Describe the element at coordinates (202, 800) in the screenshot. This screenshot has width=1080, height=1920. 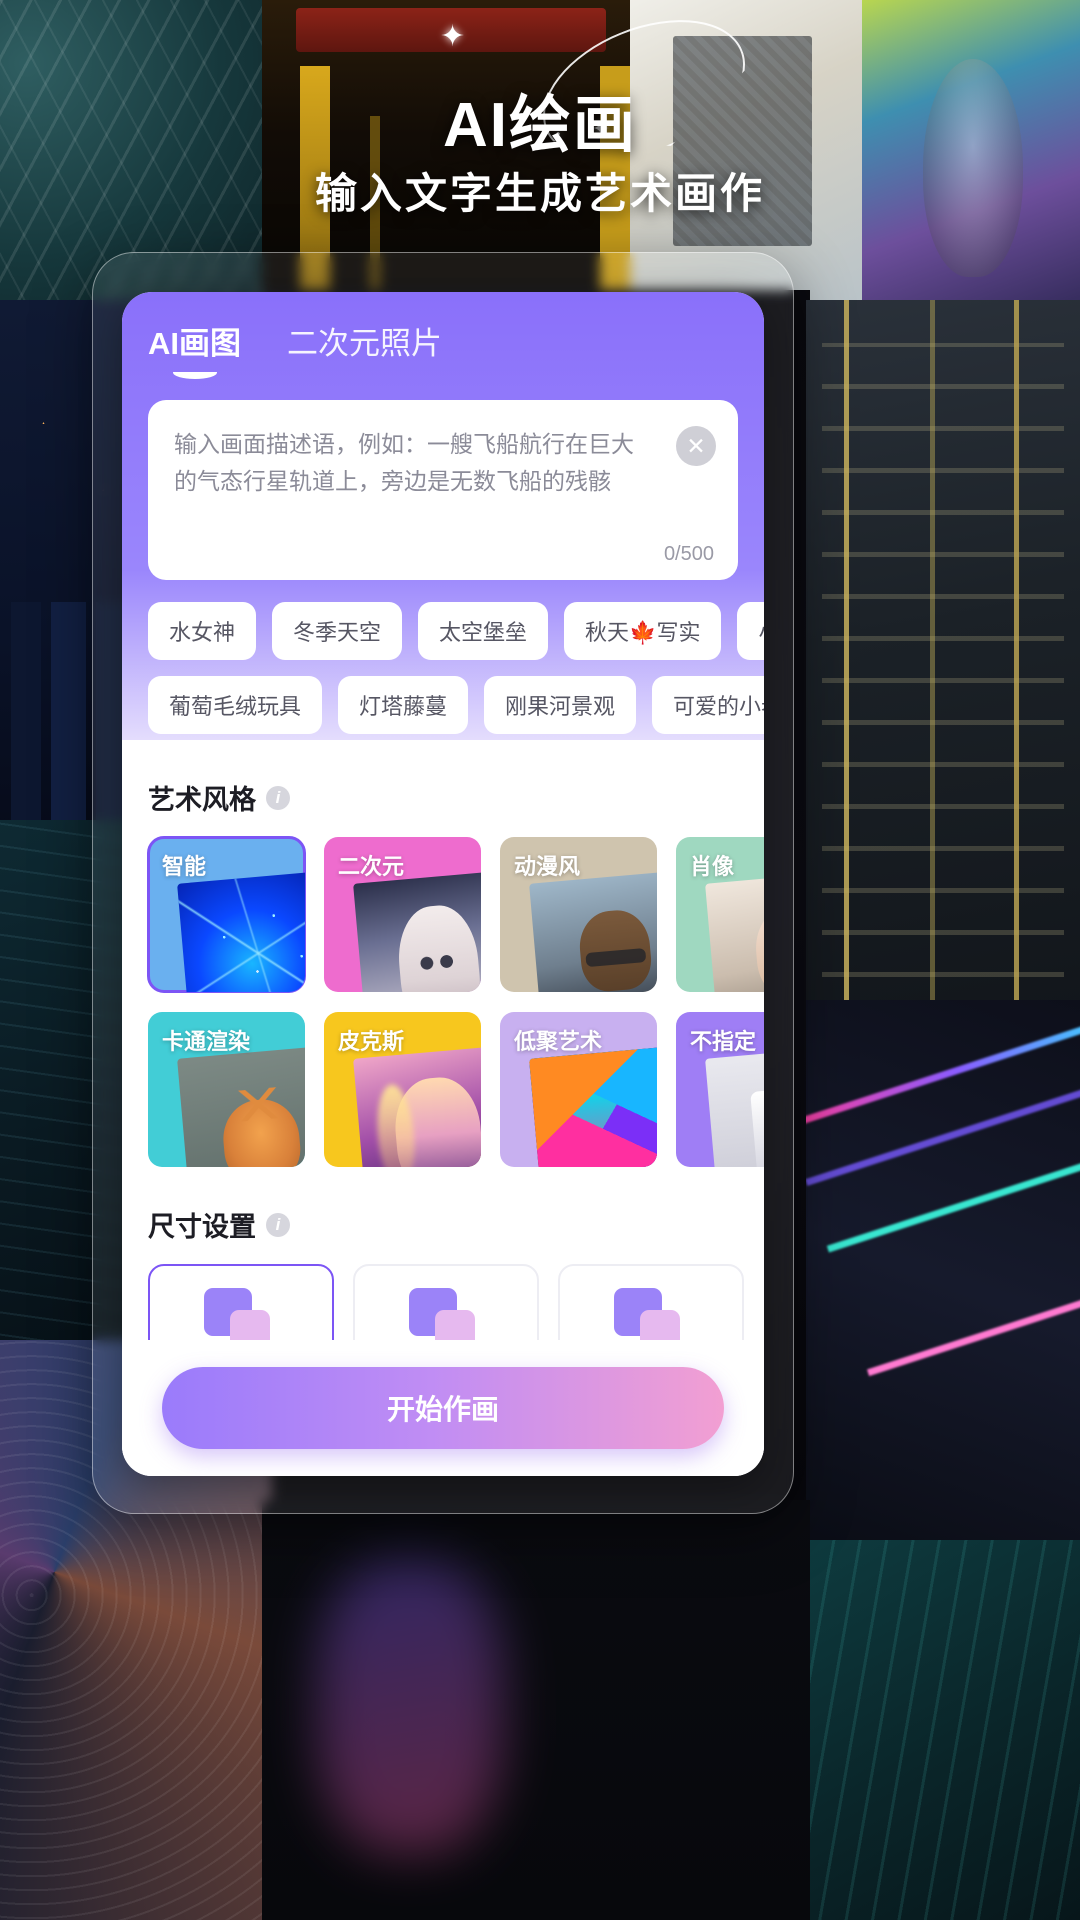
I see `art-style-title: 艺术风格` at that location.